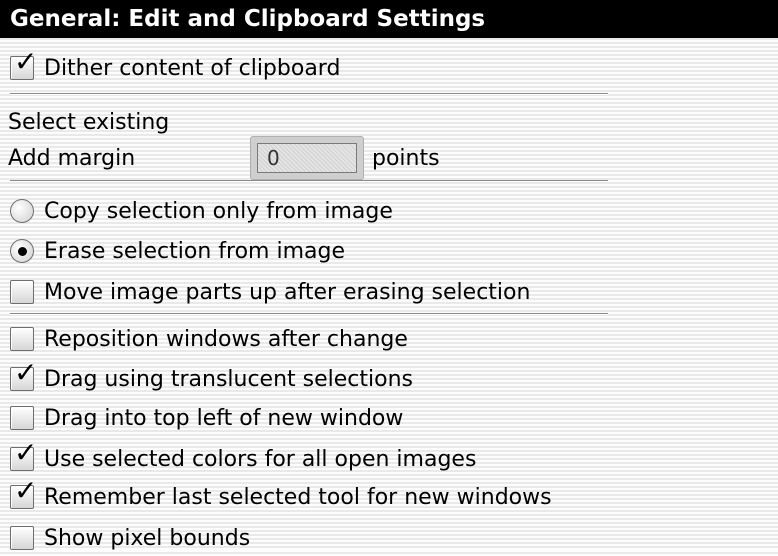 The width and height of the screenshot is (778, 556). Describe the element at coordinates (22, 211) in the screenshot. I see `copy-selection-radio` at that location.